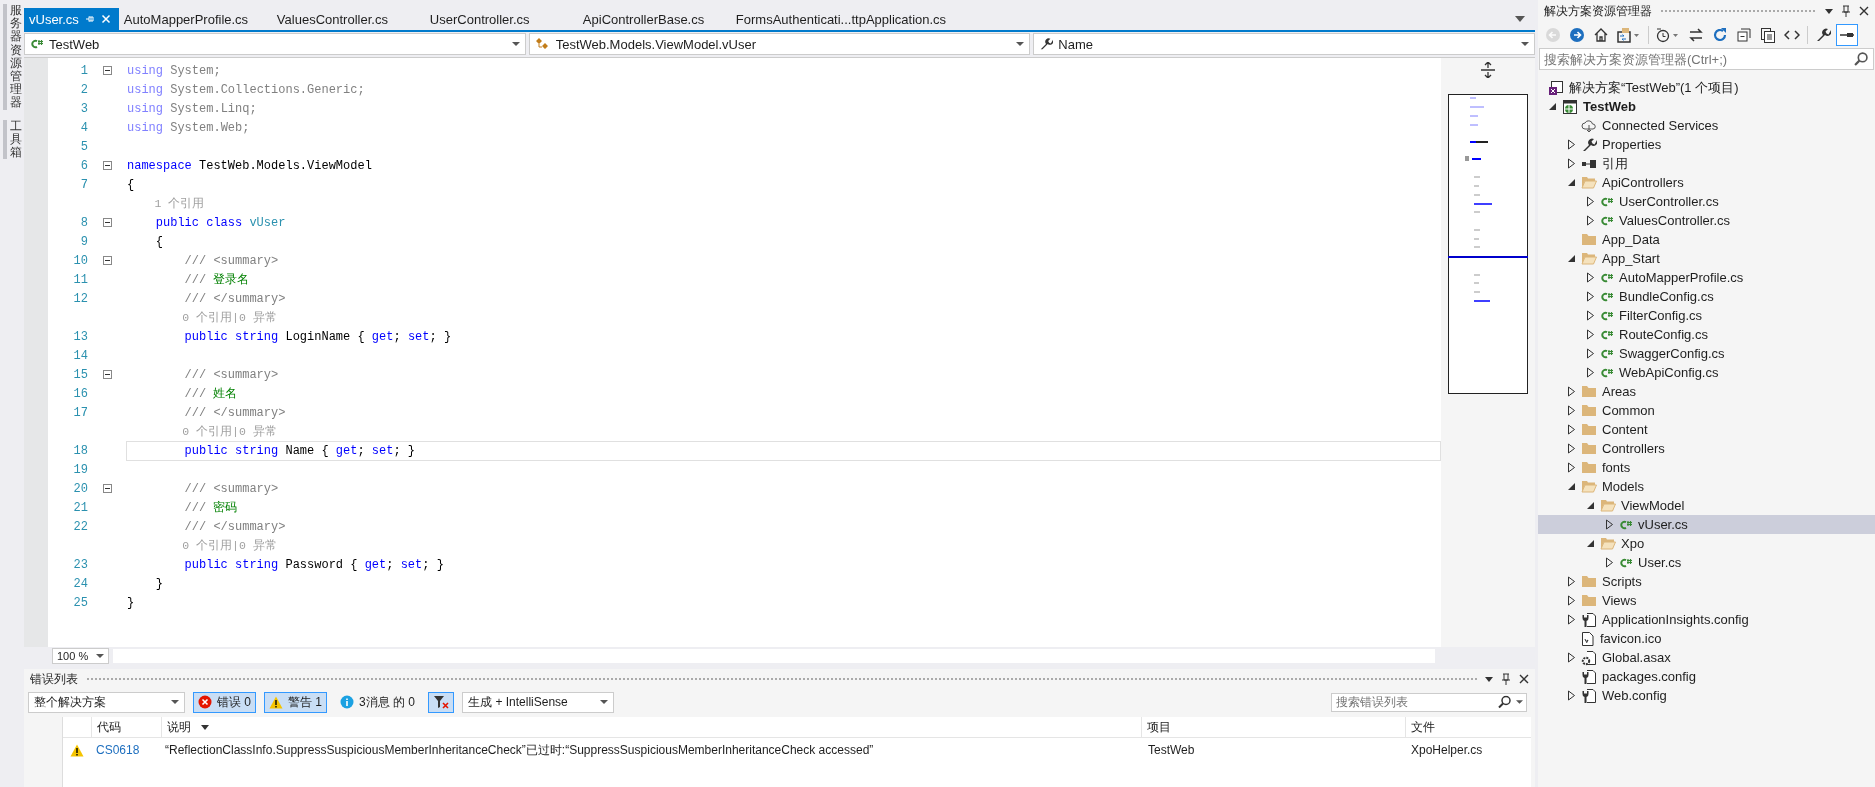  Describe the element at coordinates (348, 19) in the screenshot. I see `document-tab: ValuesController.cs` at that location.